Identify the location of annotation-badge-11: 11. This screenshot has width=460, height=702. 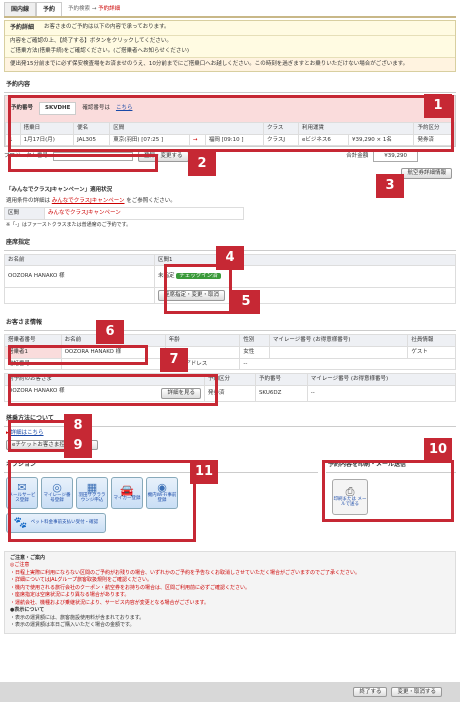
(204, 472).